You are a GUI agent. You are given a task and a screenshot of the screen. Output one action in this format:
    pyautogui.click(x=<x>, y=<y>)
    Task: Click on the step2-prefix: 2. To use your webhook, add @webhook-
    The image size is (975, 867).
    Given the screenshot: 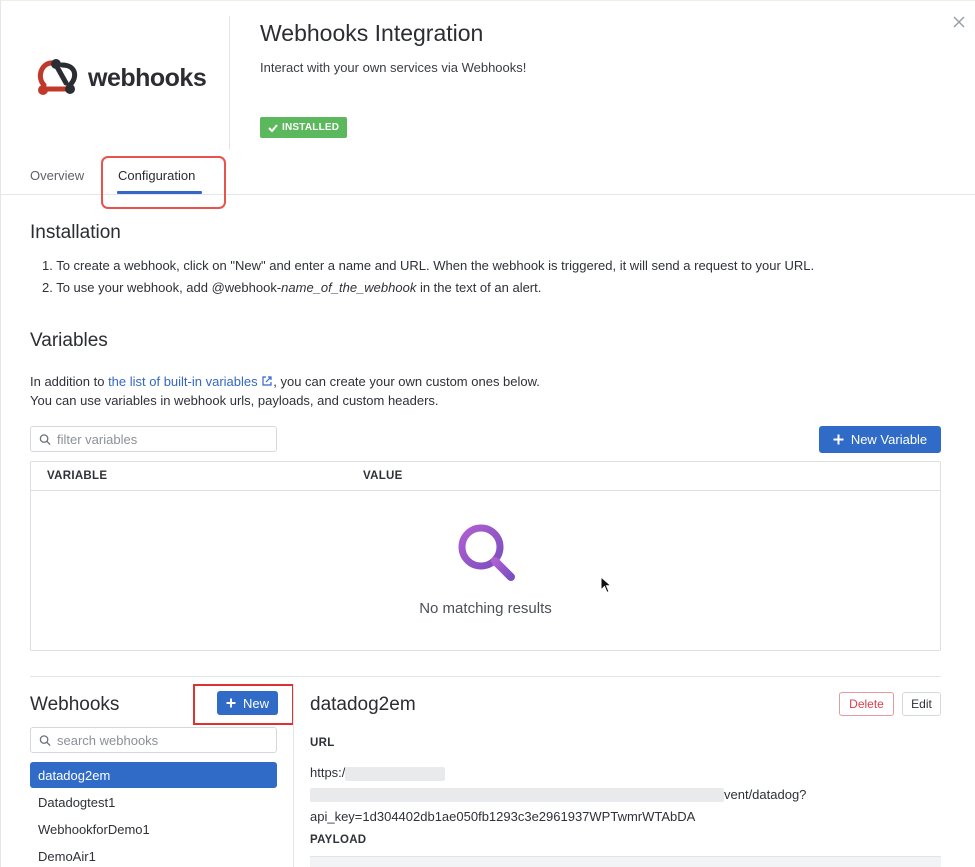 What is the action you would take?
    pyautogui.click(x=162, y=287)
    